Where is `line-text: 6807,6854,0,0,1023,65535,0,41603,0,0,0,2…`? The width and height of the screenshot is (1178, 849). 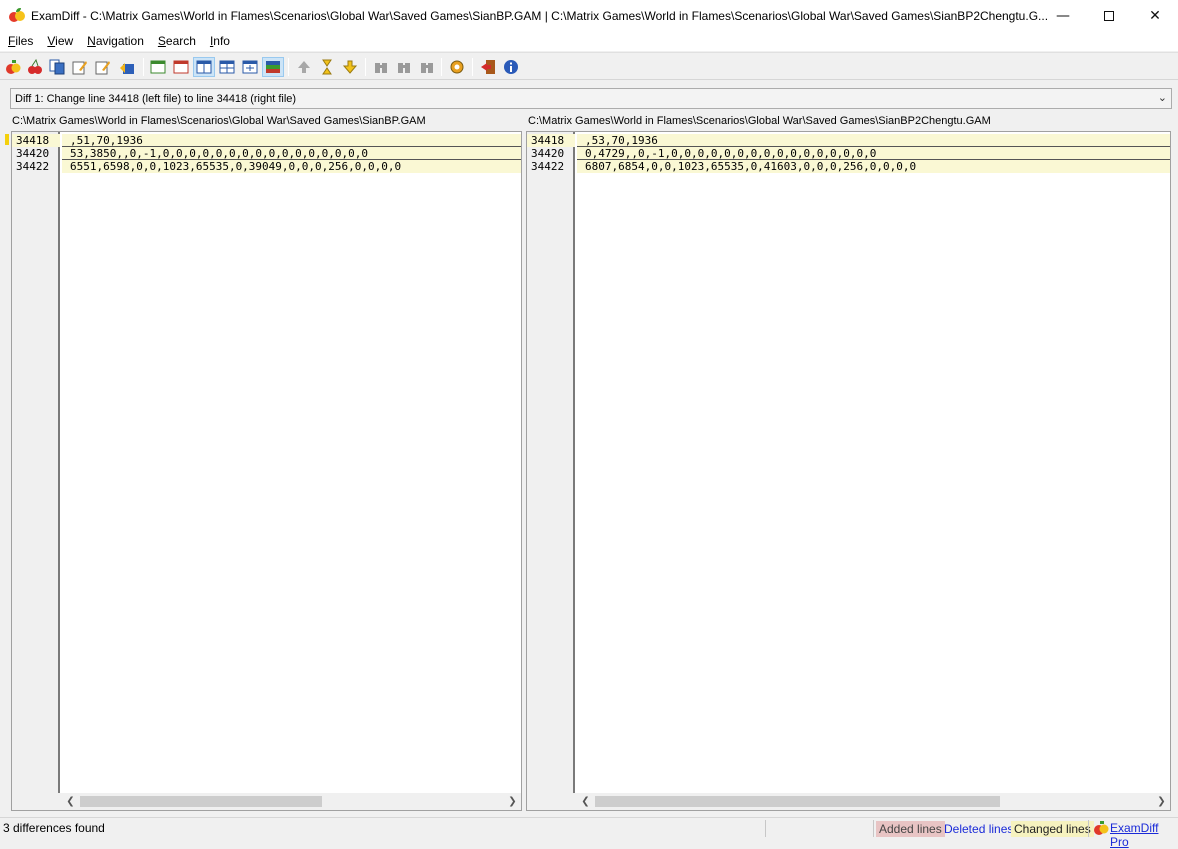 line-text: 6807,6854,0,0,1023,65535,0,41603,0,0,0,2… is located at coordinates (751, 166).